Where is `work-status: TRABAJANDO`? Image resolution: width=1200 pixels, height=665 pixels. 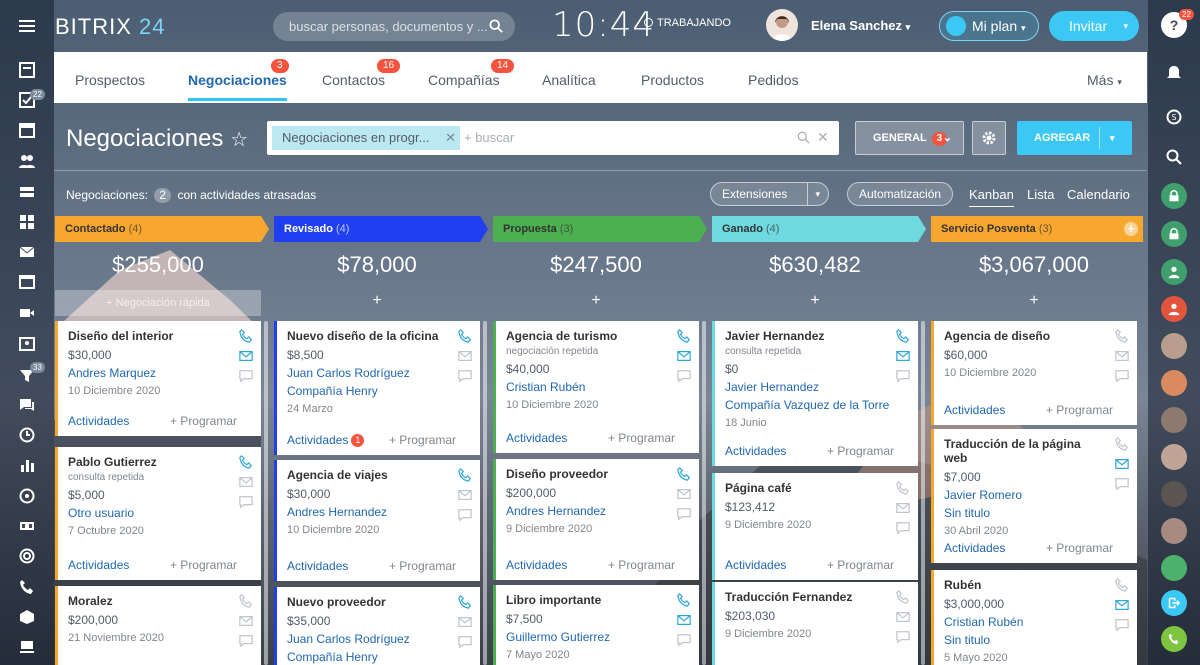 work-status: TRABAJANDO is located at coordinates (687, 23).